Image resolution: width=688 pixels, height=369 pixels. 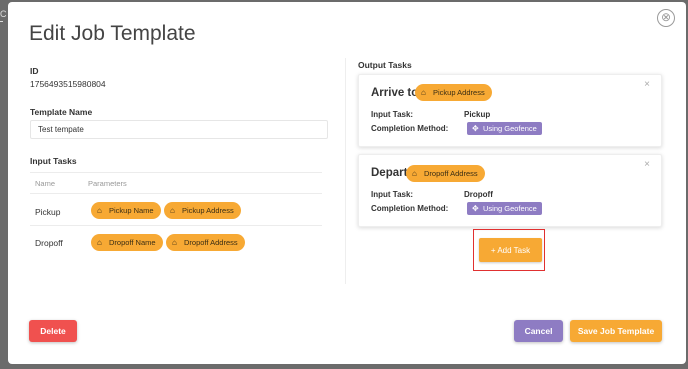 I want to click on param-pill-pickup-name: ⌂ Pickup Name, so click(x=126, y=210).